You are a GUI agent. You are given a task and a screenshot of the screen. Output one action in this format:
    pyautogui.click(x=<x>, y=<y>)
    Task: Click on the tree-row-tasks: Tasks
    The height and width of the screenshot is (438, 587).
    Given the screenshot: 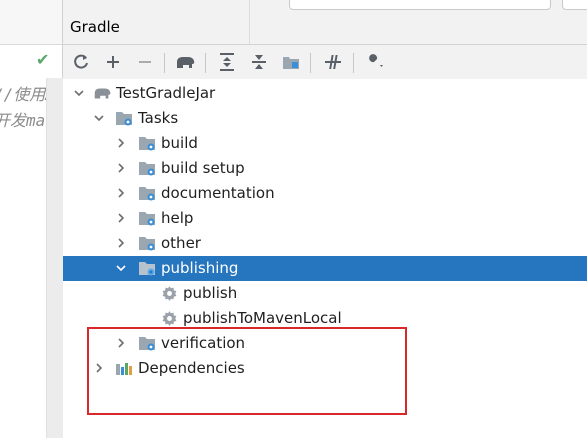 What is the action you would take?
    pyautogui.click(x=325, y=118)
    